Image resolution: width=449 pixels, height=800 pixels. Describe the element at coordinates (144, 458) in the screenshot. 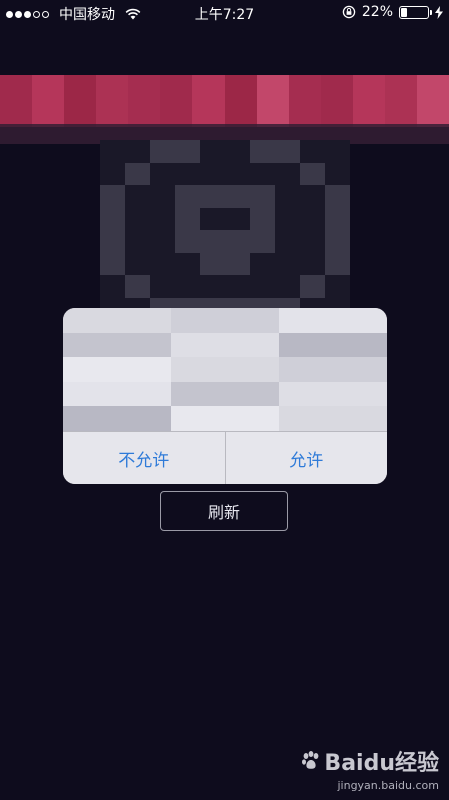

I see `deny-button: 不允许` at that location.